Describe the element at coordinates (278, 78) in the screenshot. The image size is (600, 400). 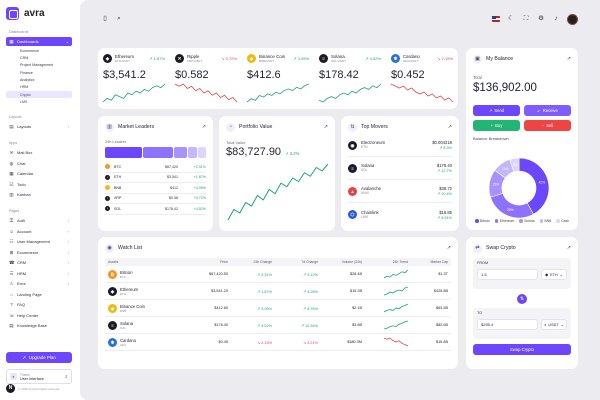
I see `ticker-binance-coin: ◈ Binance Coin BNB/USDT ↗ 3.05% $412.6` at that location.